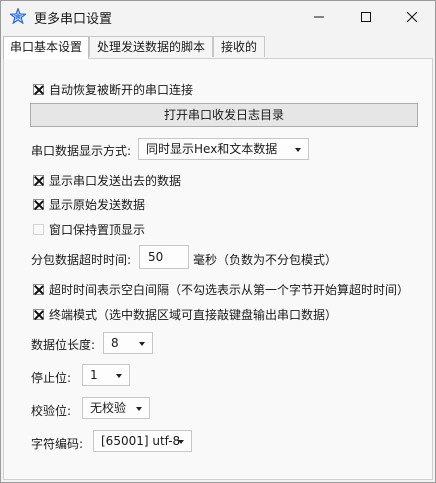 Image resolution: width=436 pixels, height=483 pixels. I want to click on data-bits-label: 数据位长度:, so click(63, 345).